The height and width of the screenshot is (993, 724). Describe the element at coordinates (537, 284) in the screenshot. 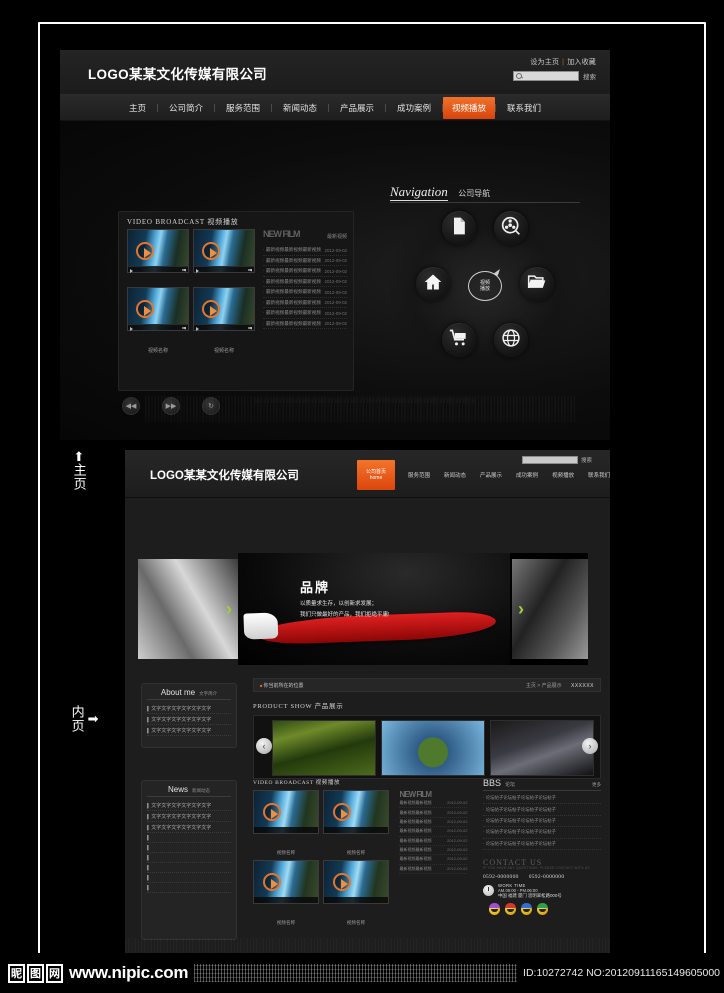

I see `nav-icon-folder` at that location.